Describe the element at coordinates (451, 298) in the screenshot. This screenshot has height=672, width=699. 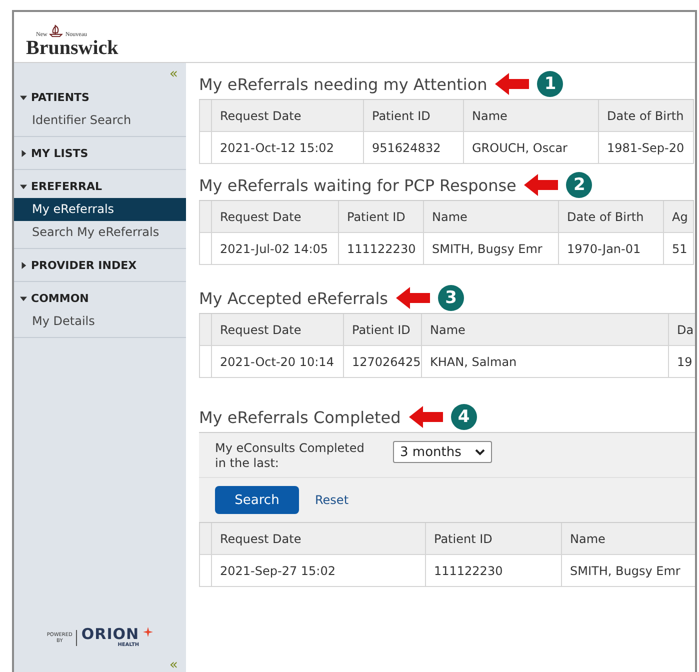
I see `step-number: 3` at that location.